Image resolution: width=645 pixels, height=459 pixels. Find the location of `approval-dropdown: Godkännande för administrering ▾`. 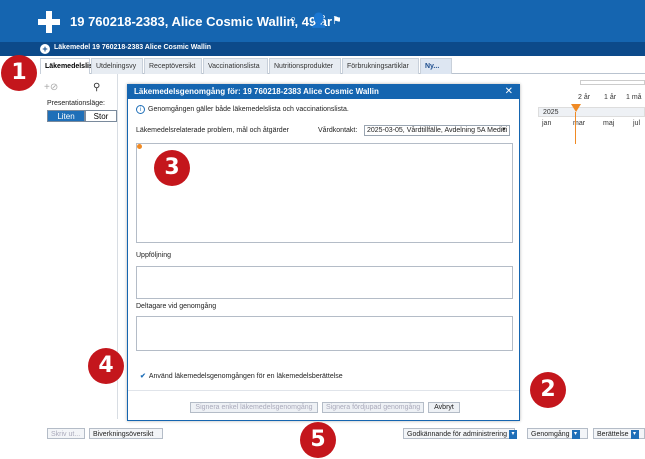

approval-dropdown: Godkännande för administrering ▾ is located at coordinates (460, 433).